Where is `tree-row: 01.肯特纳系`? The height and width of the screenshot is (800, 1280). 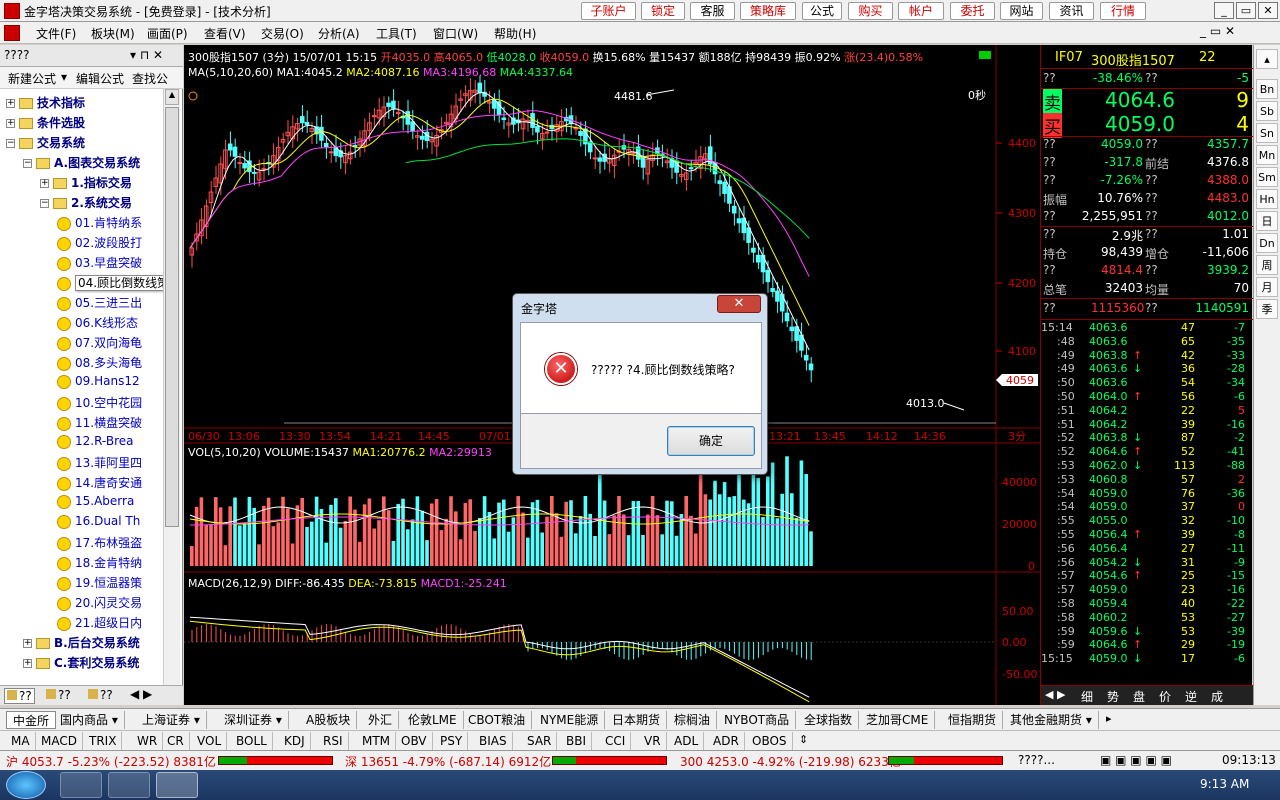 tree-row: 01.肯特纳系 is located at coordinates (81, 224).